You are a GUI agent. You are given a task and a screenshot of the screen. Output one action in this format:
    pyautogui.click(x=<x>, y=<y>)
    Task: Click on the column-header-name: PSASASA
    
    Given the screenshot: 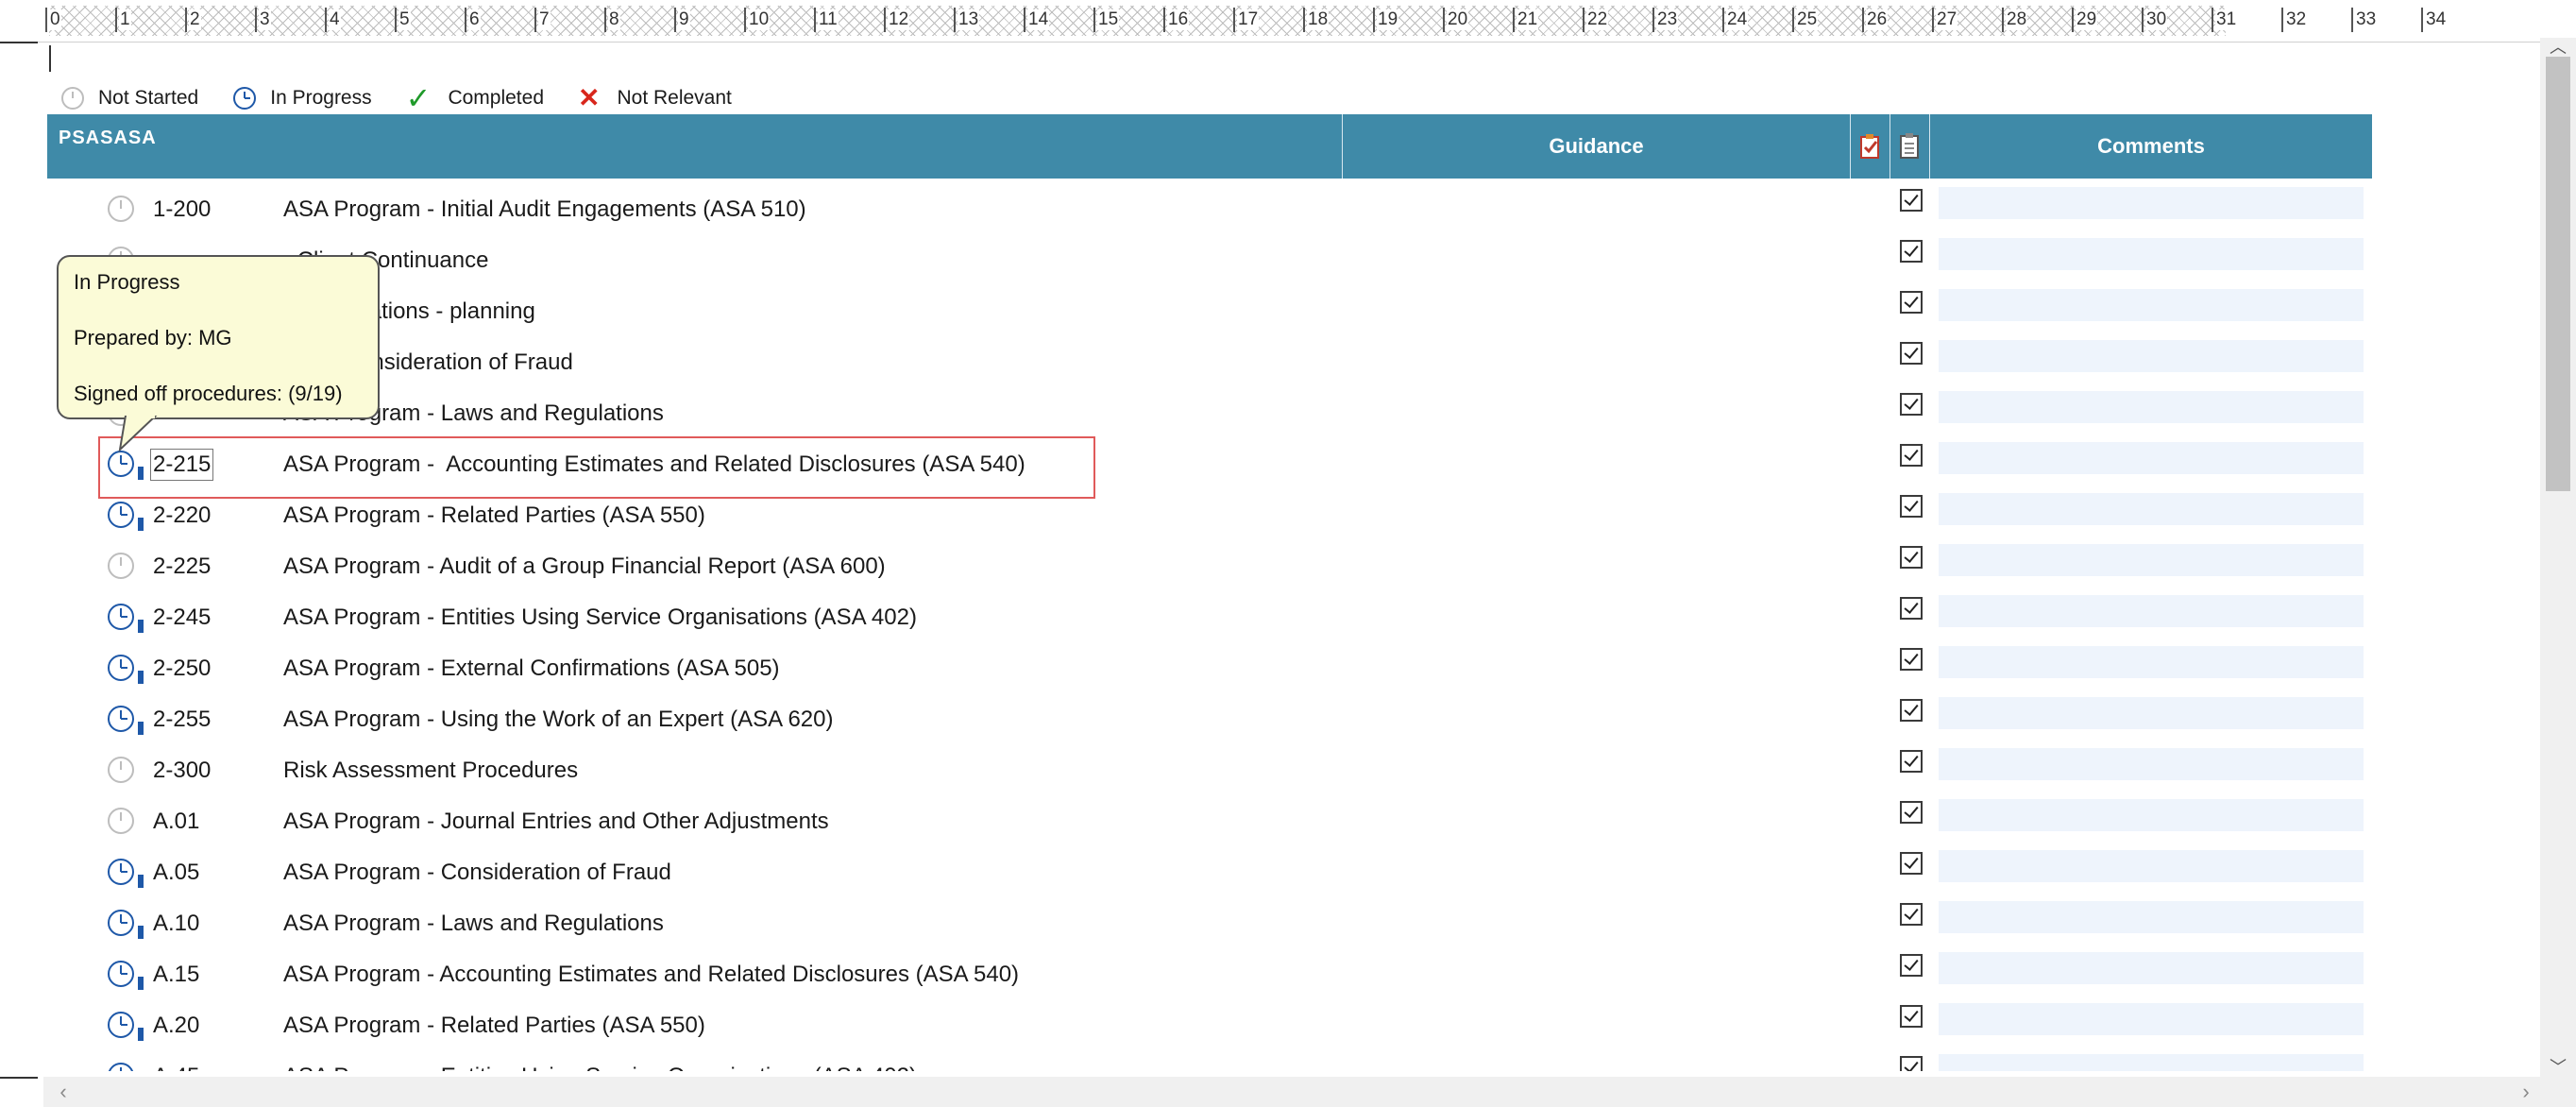 What is the action you would take?
    pyautogui.click(x=695, y=146)
    